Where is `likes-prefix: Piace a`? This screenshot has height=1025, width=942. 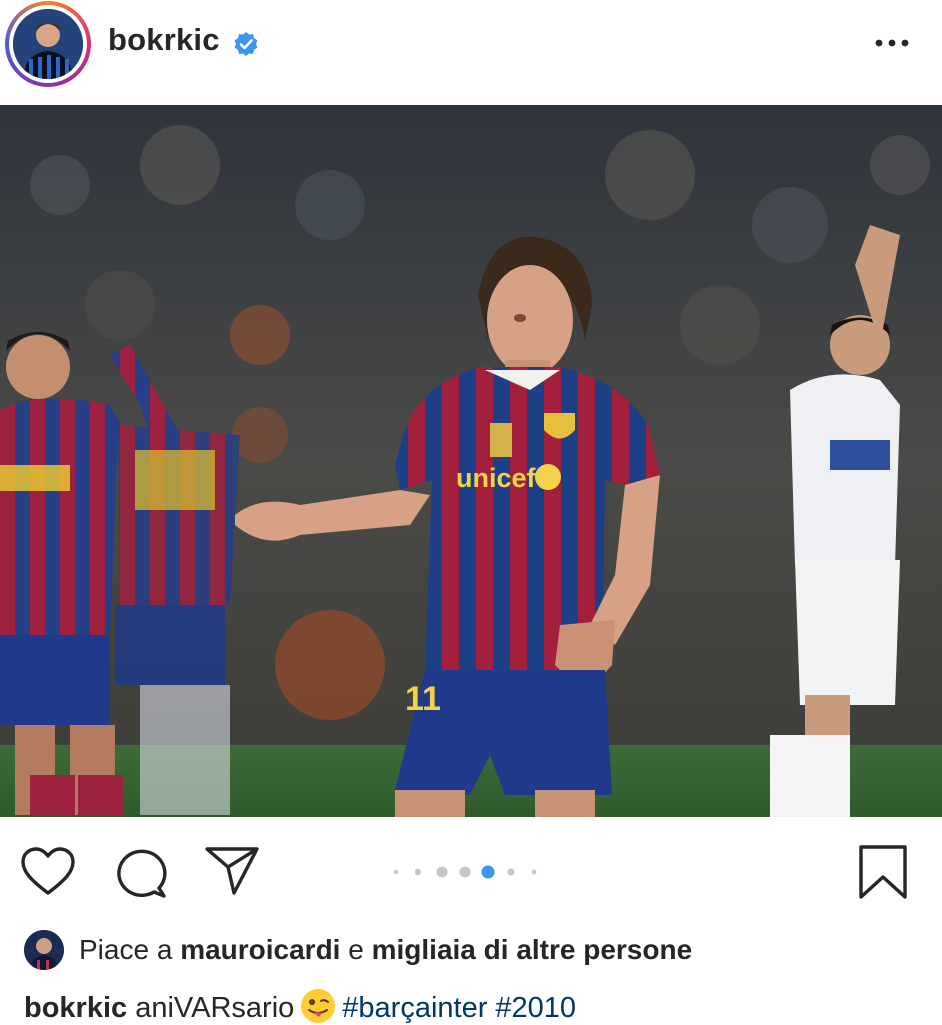
likes-prefix: Piace a is located at coordinates (126, 949).